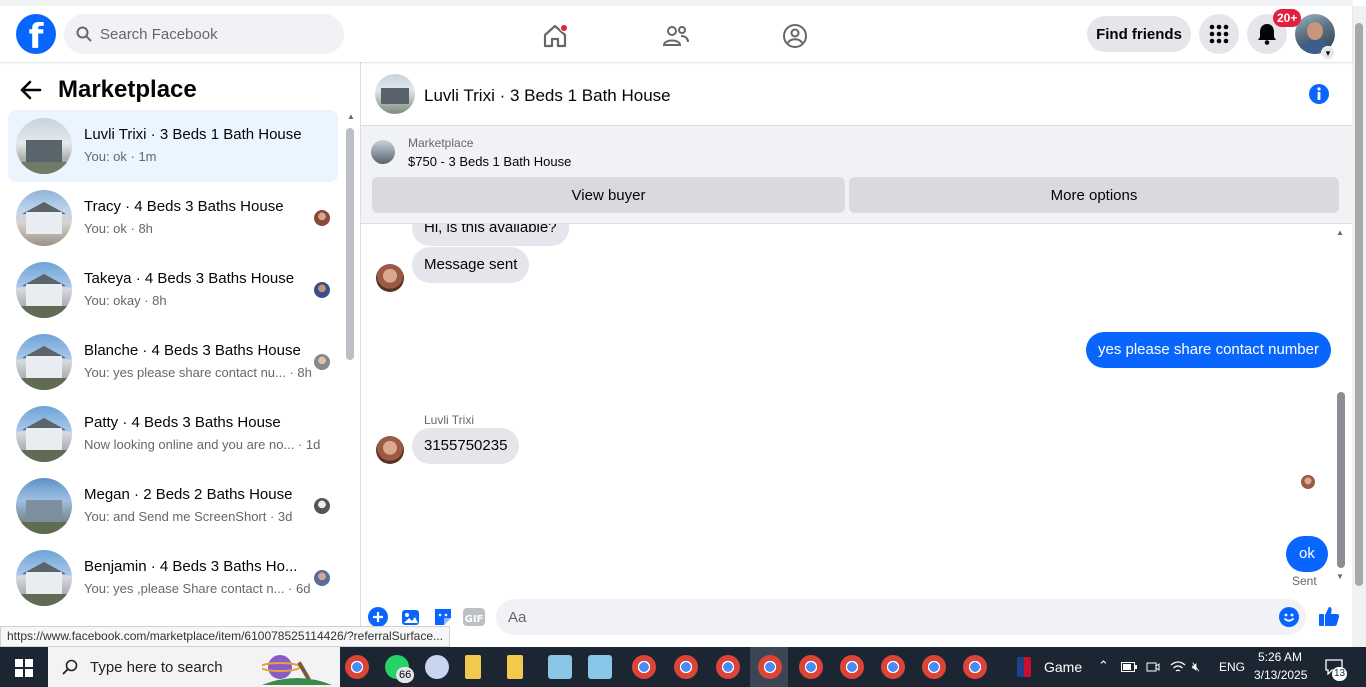 The width and height of the screenshot is (1366, 687). I want to click on page-title: Marketplace, so click(127, 89).